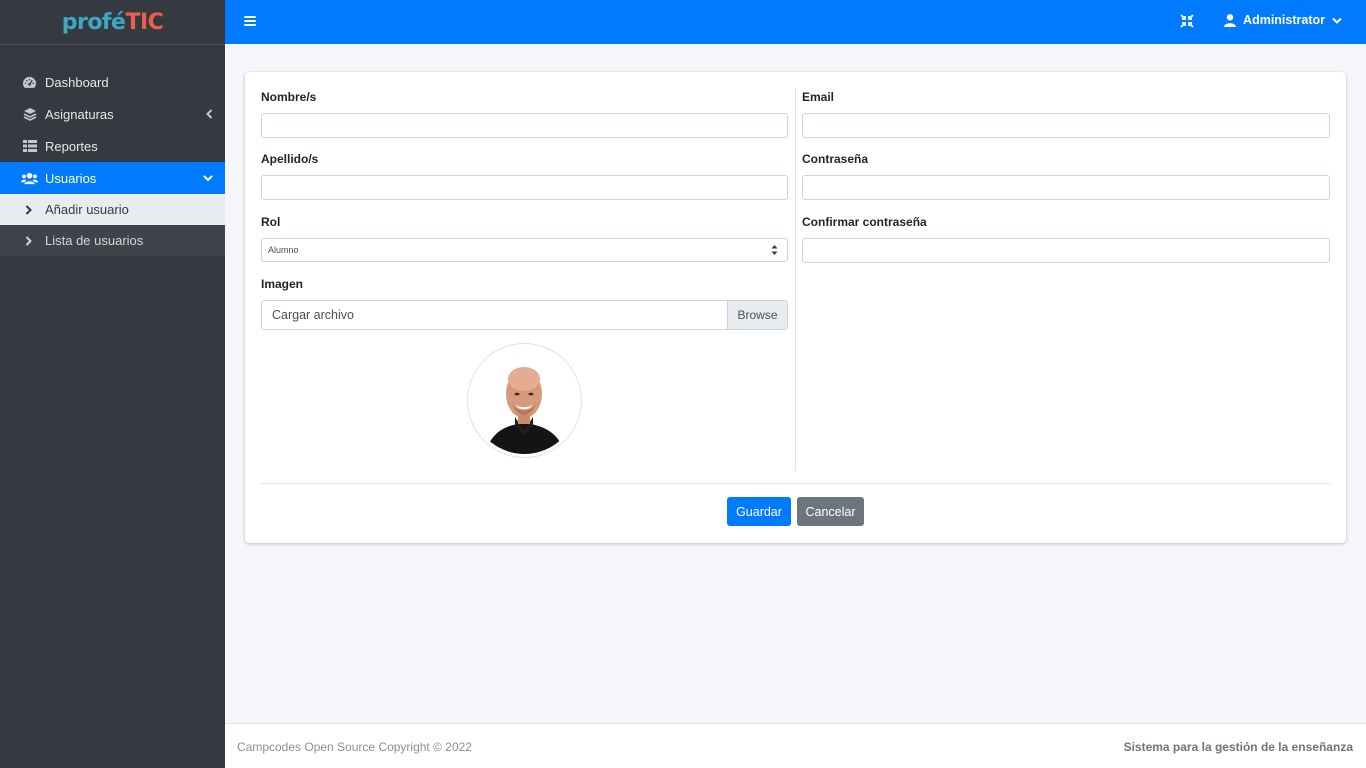  What do you see at coordinates (112, 146) in the screenshot?
I see `sidebar-item-reportes: Reportes` at bounding box center [112, 146].